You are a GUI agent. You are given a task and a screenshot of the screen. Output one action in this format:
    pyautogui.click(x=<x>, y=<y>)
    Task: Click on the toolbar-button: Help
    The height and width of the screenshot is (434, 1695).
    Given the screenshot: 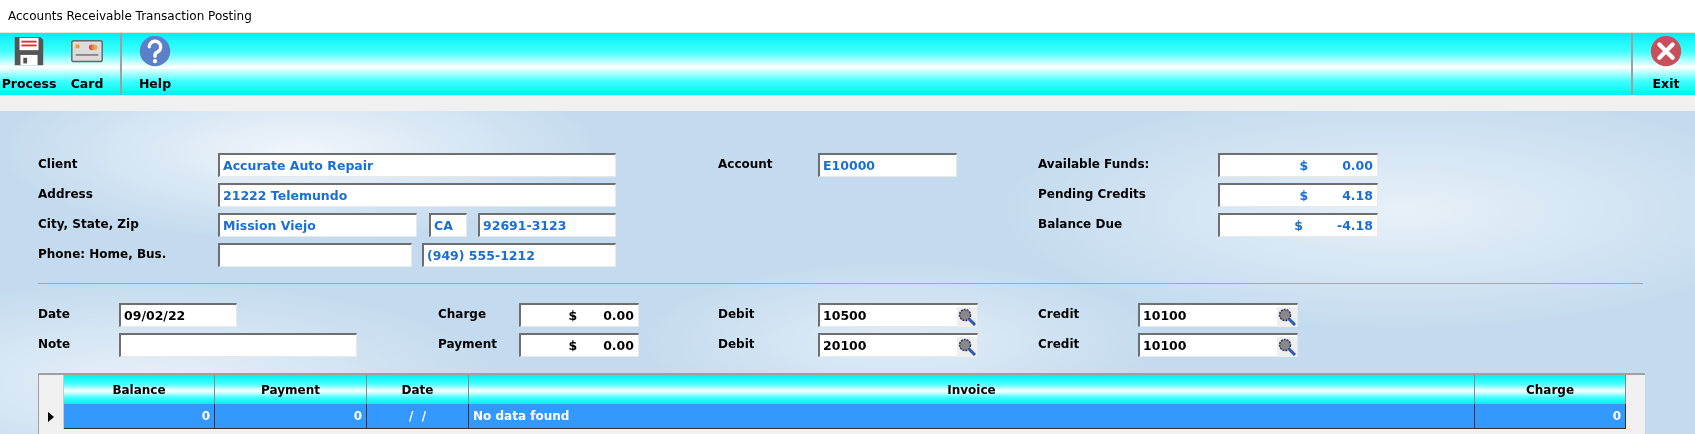 What is the action you would take?
    pyautogui.click(x=155, y=64)
    